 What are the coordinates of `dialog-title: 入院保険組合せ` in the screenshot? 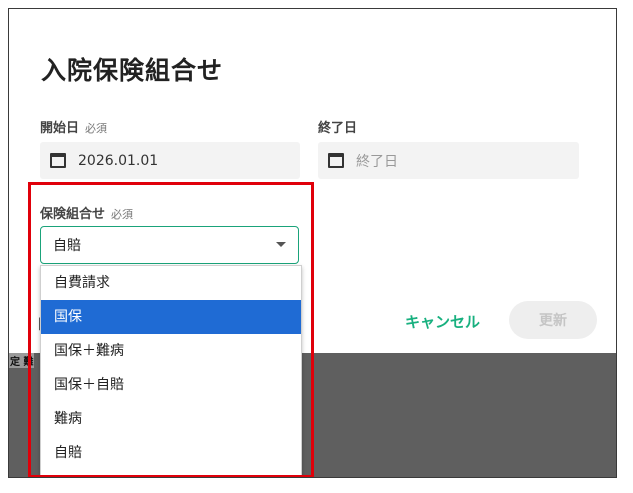 It's located at (132, 70).